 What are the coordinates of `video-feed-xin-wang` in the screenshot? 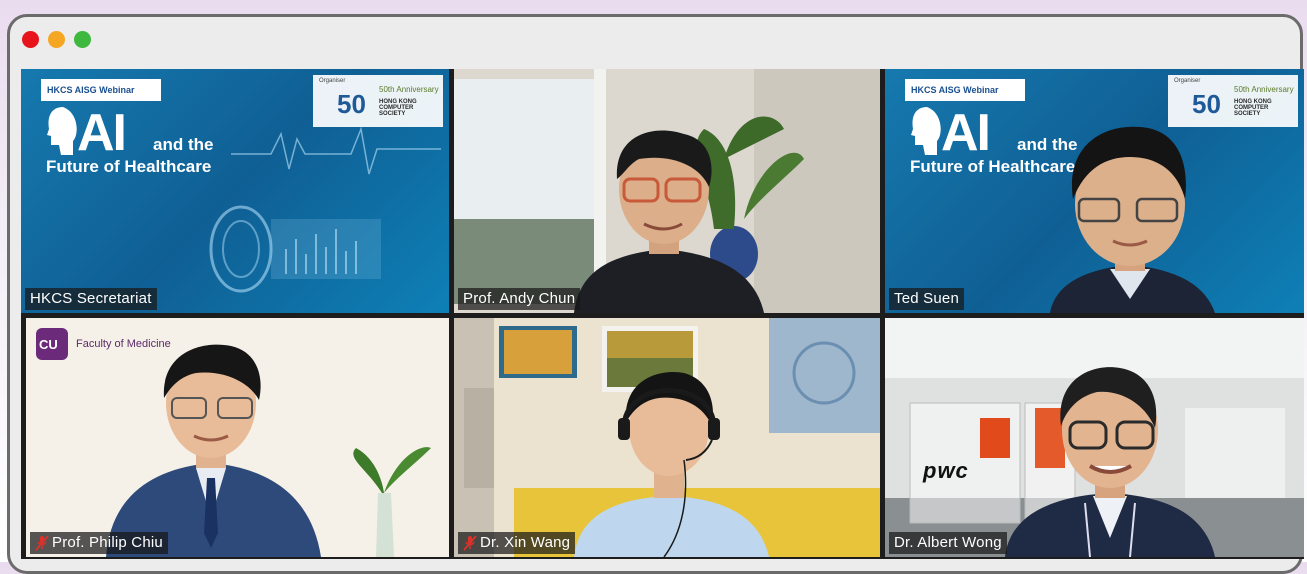 It's located at (667, 437).